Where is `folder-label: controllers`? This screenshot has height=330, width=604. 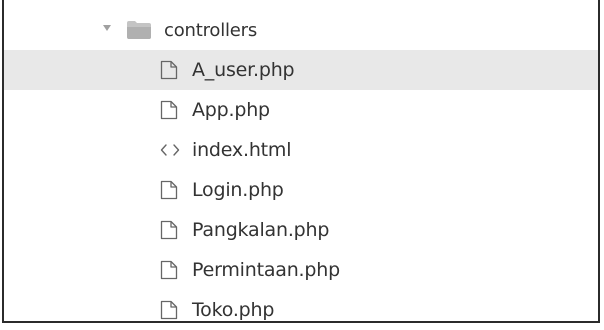 folder-label: controllers is located at coordinates (211, 30).